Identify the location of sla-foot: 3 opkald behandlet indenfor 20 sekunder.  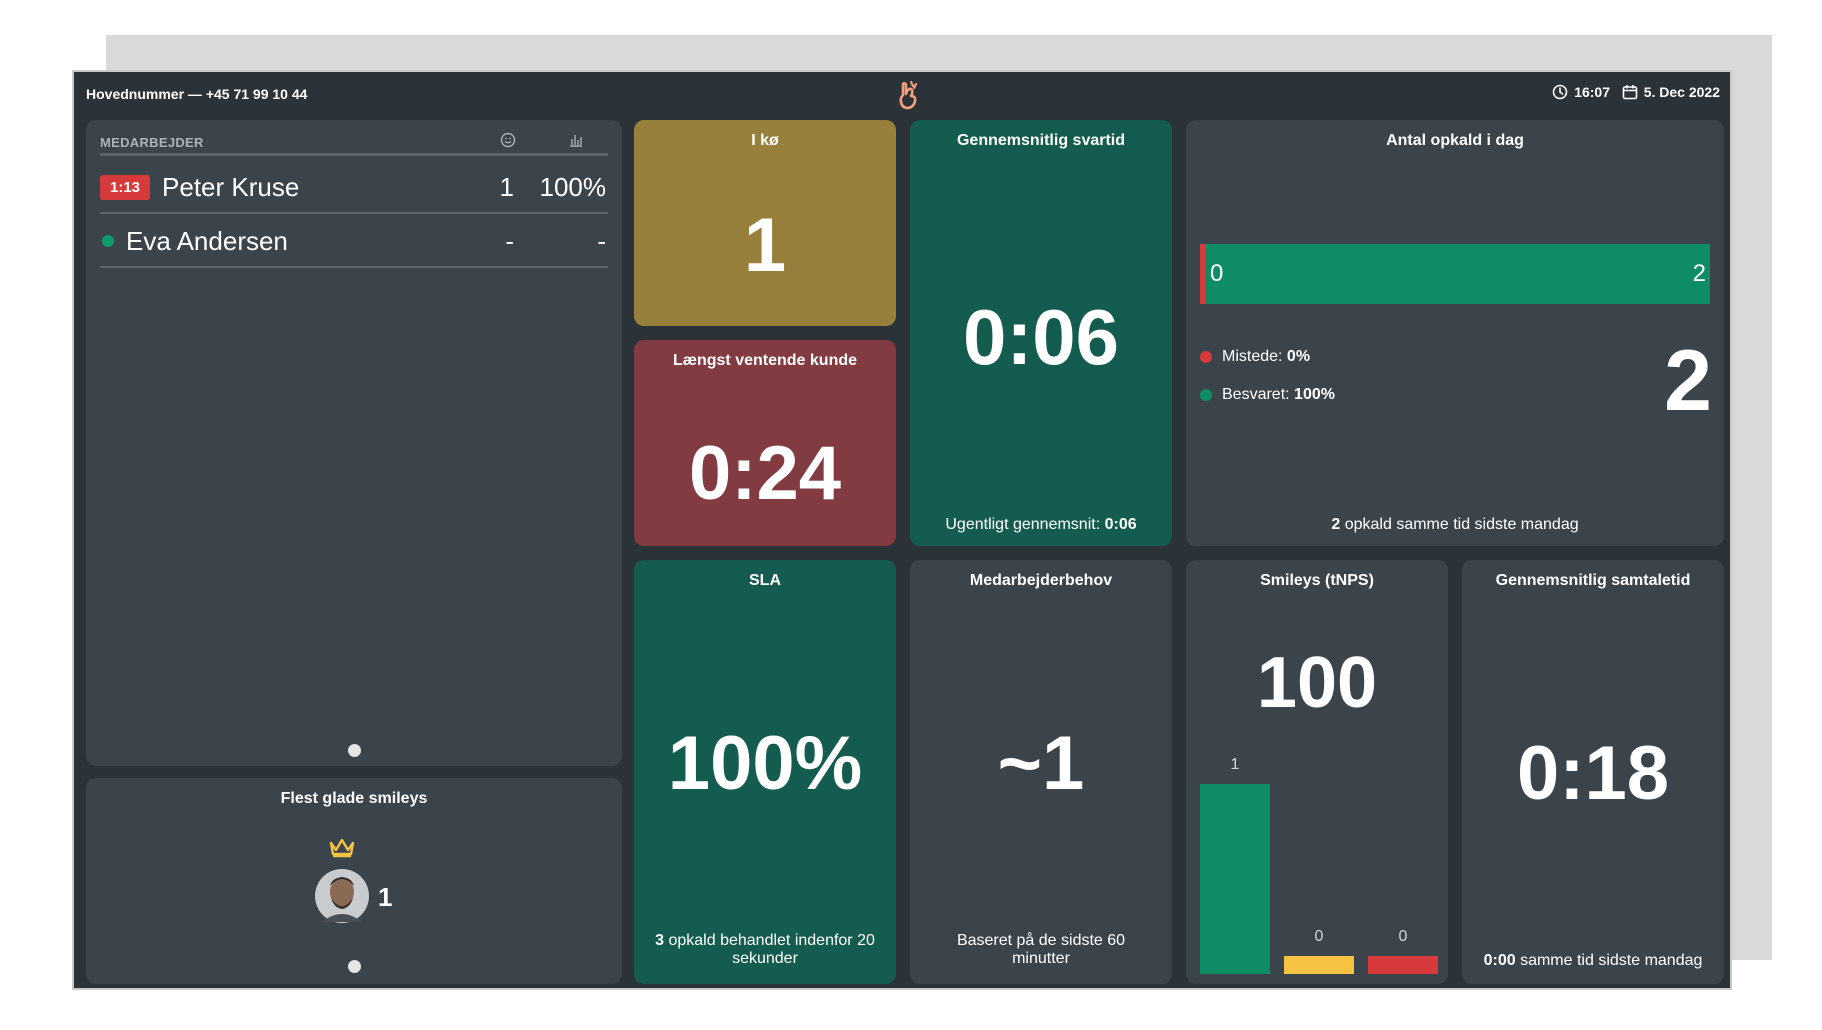
(765, 950).